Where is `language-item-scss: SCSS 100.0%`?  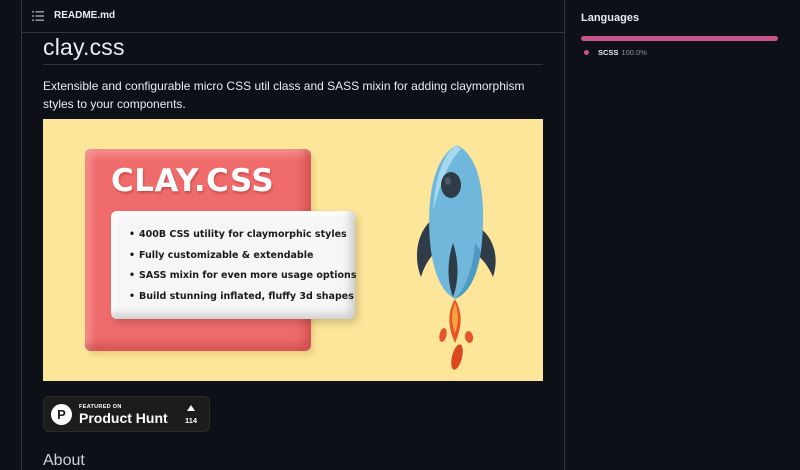
language-item-scss: SCSS 100.0% is located at coordinates (615, 52).